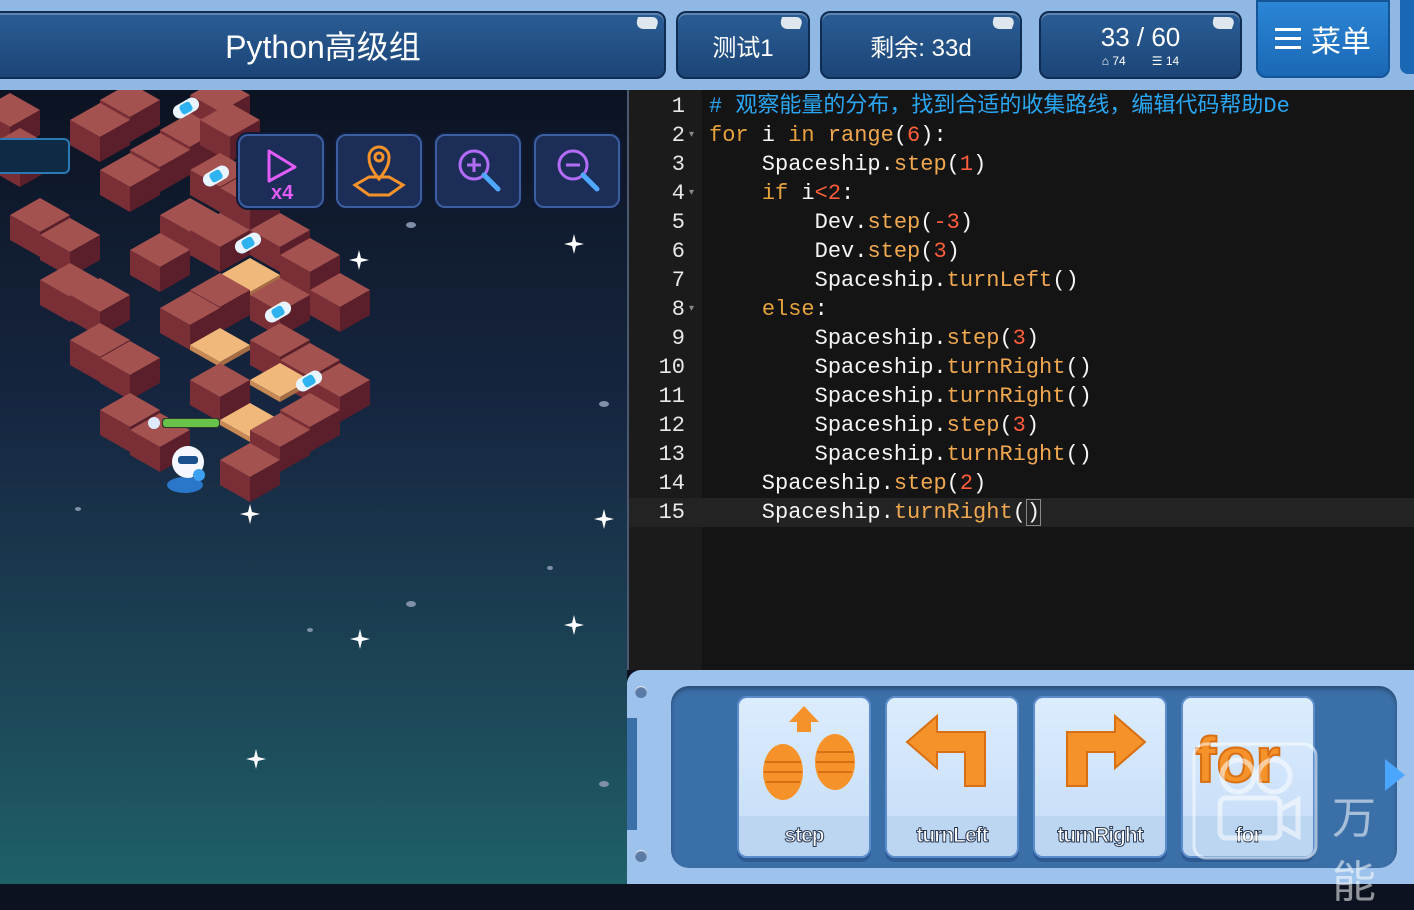 The image size is (1414, 910). I want to click on zoom-in-button, so click(478, 171).